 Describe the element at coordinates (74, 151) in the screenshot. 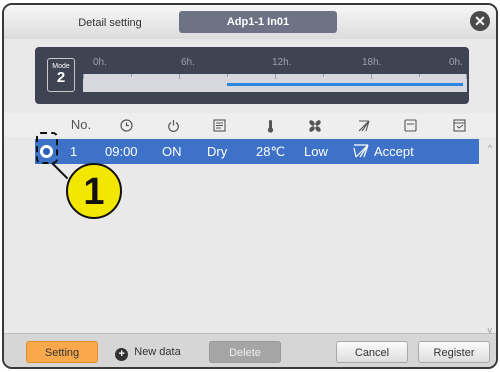

I see `row-no: 1` at that location.